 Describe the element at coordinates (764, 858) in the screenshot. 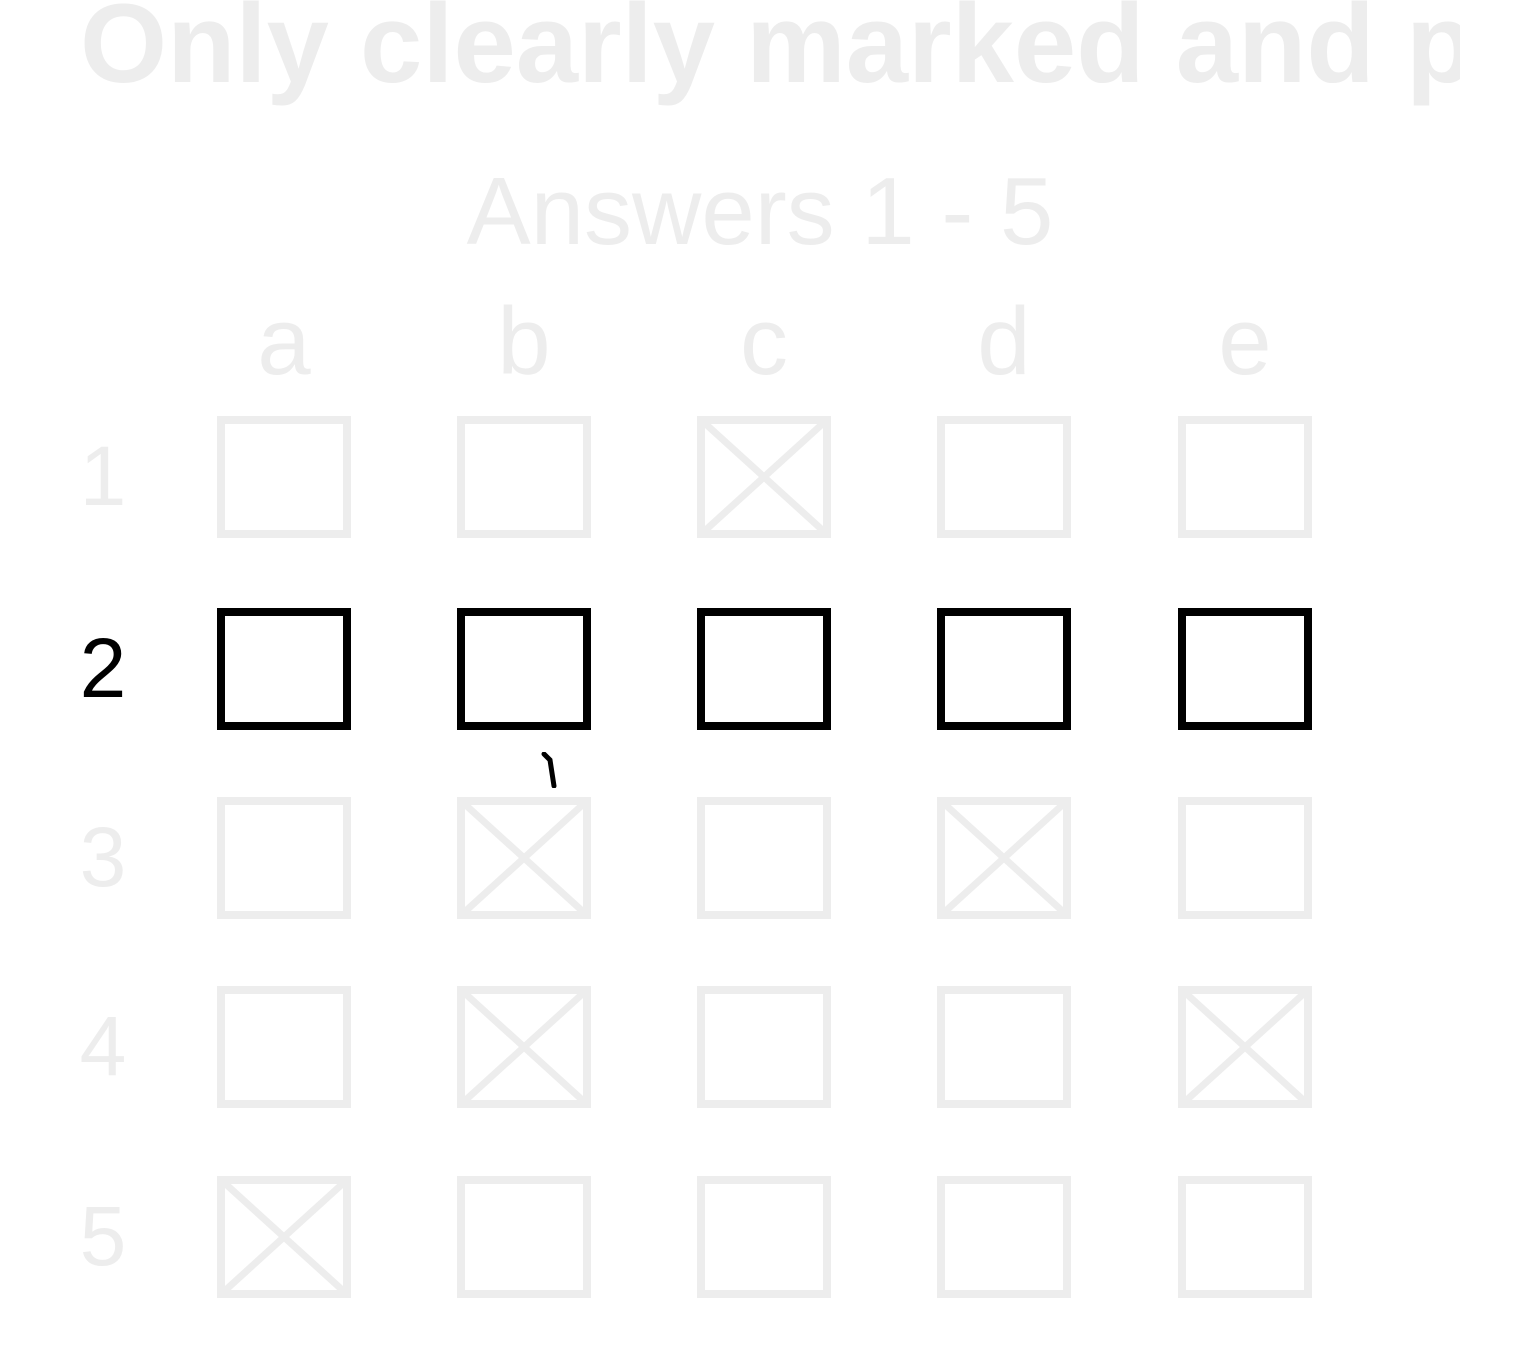

I see `checkbox-3-c` at that location.